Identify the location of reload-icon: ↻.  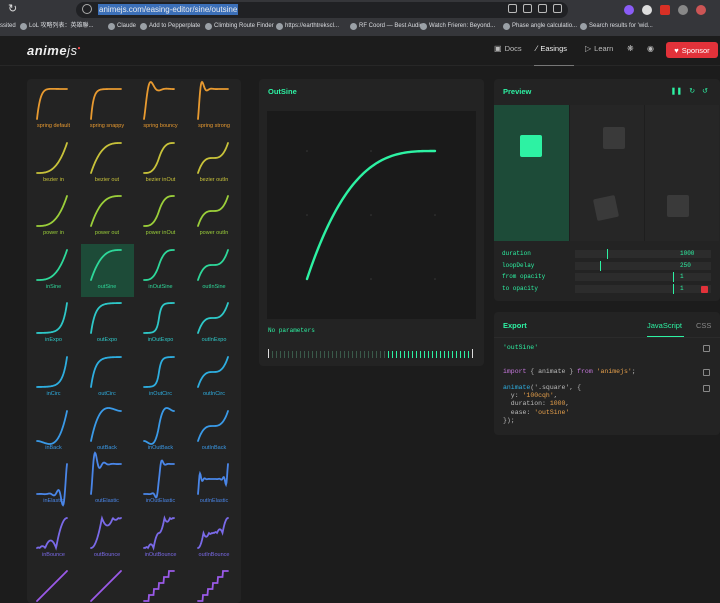
(14, 9).